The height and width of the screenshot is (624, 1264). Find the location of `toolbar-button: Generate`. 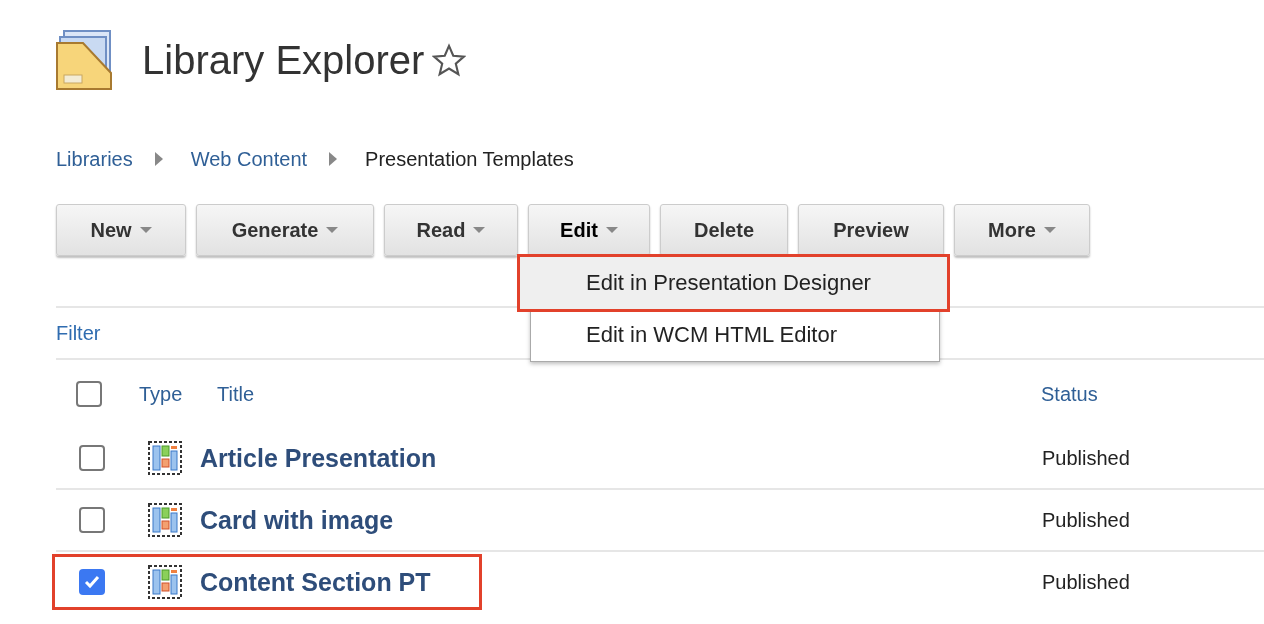

toolbar-button: Generate is located at coordinates (285, 230).